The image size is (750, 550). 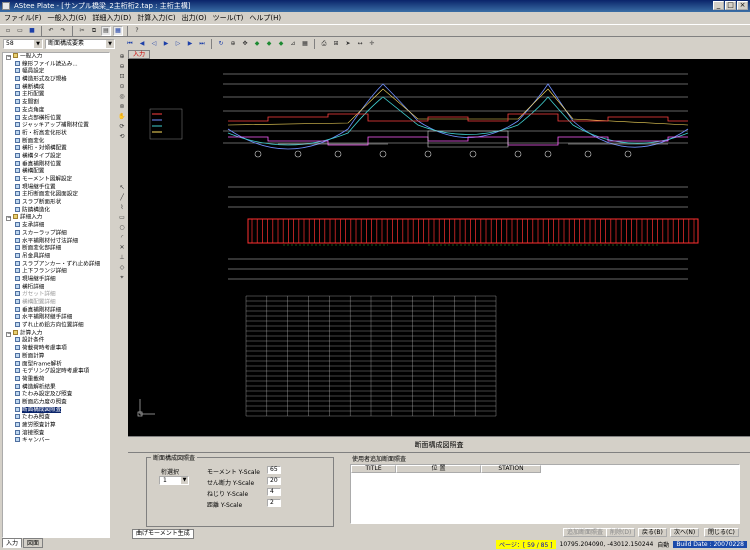 I want to click on drawing-tab-input: 入力, so click(x=139, y=54).